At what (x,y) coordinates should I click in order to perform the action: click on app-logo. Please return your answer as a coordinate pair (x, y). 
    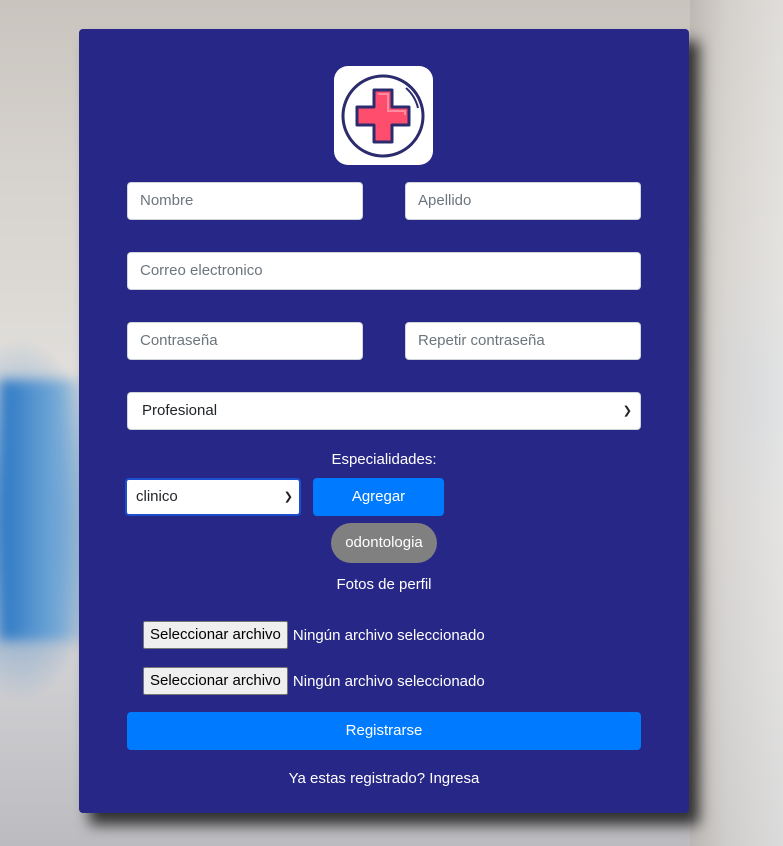
    Looking at the image, I should click on (383, 115).